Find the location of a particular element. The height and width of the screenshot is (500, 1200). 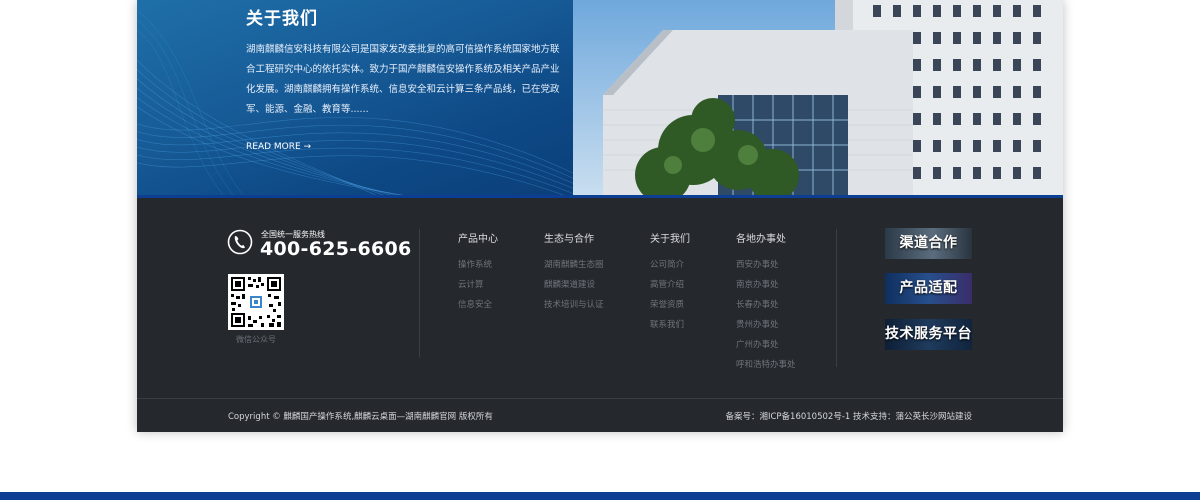

hotline-number: 400-625-6606 is located at coordinates (336, 249).